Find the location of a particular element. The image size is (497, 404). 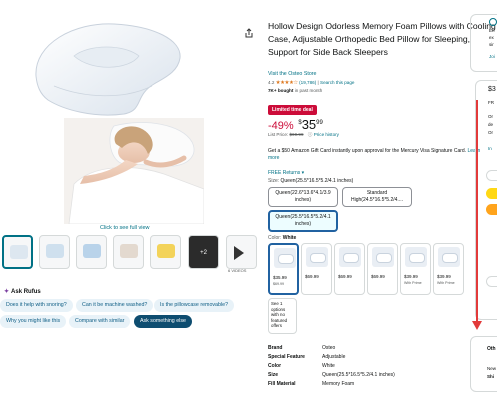

see-full-view-link: Click to see full view is located at coordinates (125, 228).